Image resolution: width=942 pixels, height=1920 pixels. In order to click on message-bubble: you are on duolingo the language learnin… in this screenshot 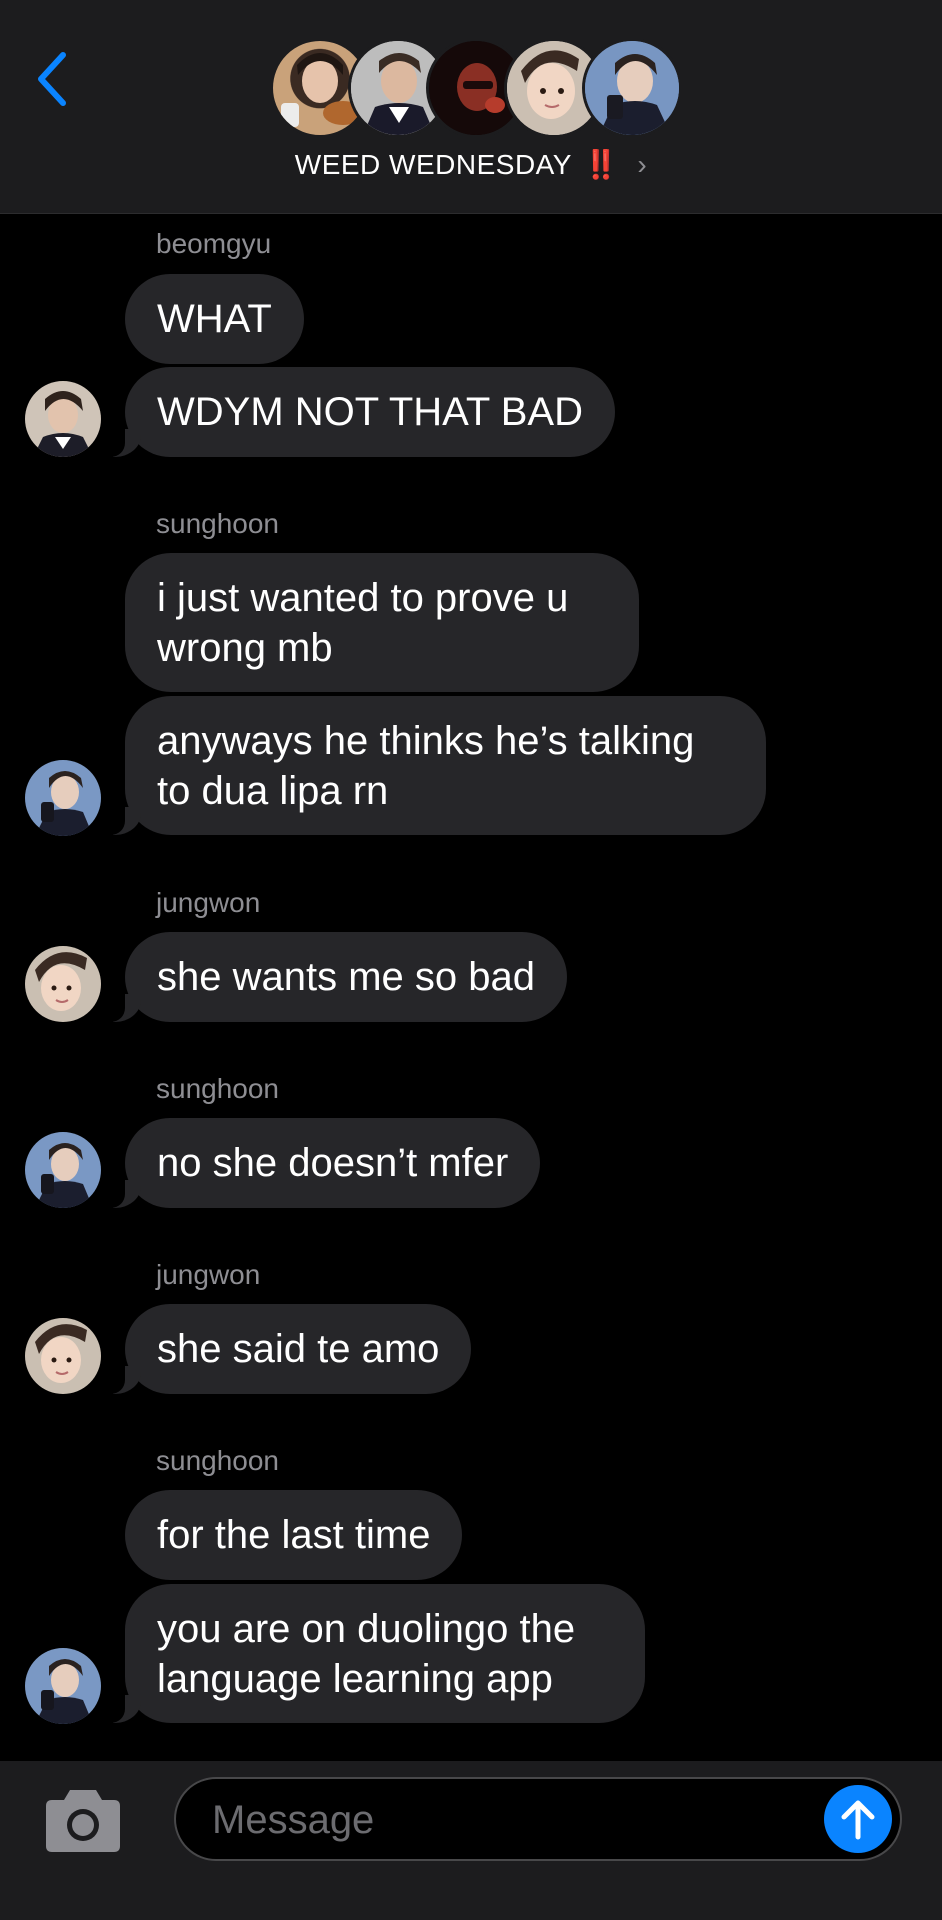, I will do `click(374, 1653)`.